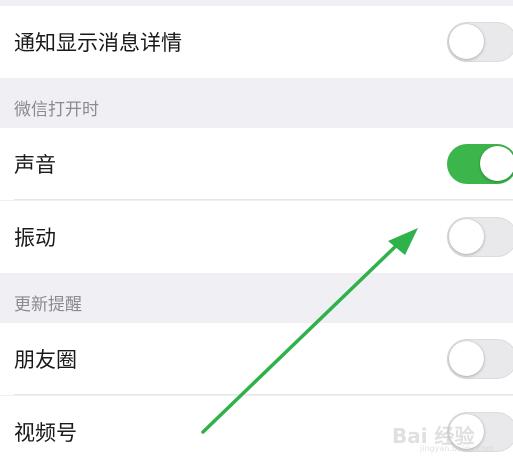 This screenshot has width=513, height=465. Describe the element at coordinates (45, 433) in the screenshot. I see `row-label: 视频号` at that location.